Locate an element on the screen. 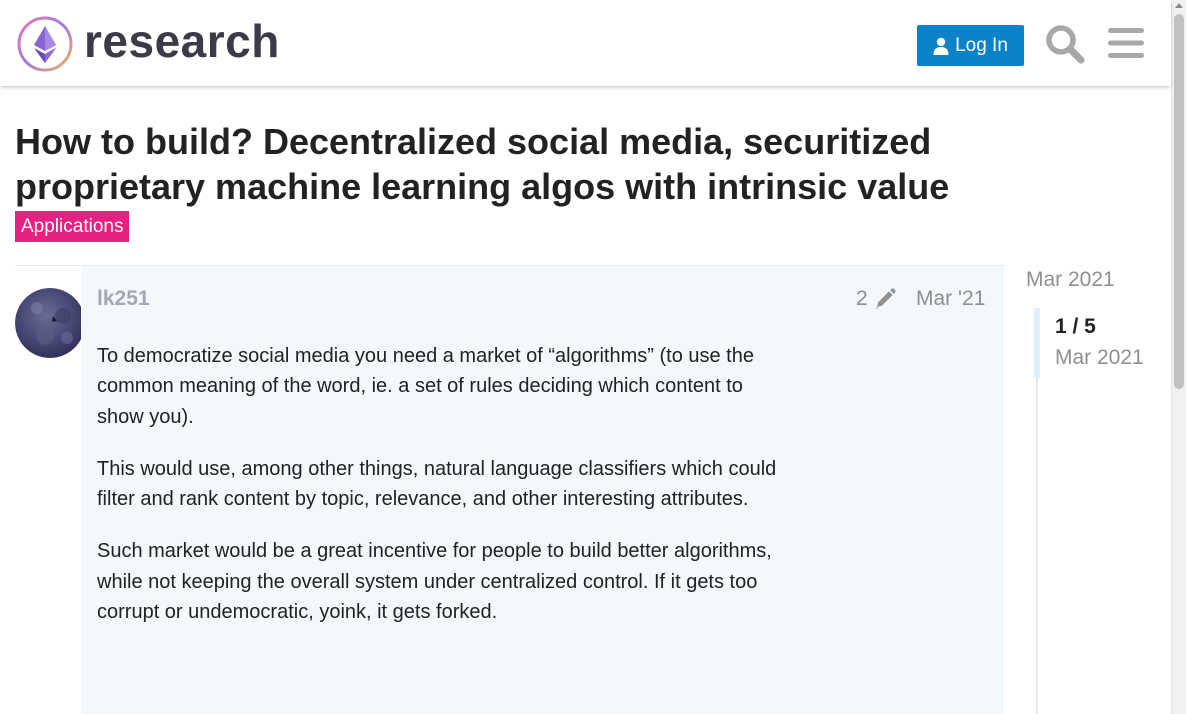  scrollbar-thumb is located at coordinates (1179, 201).